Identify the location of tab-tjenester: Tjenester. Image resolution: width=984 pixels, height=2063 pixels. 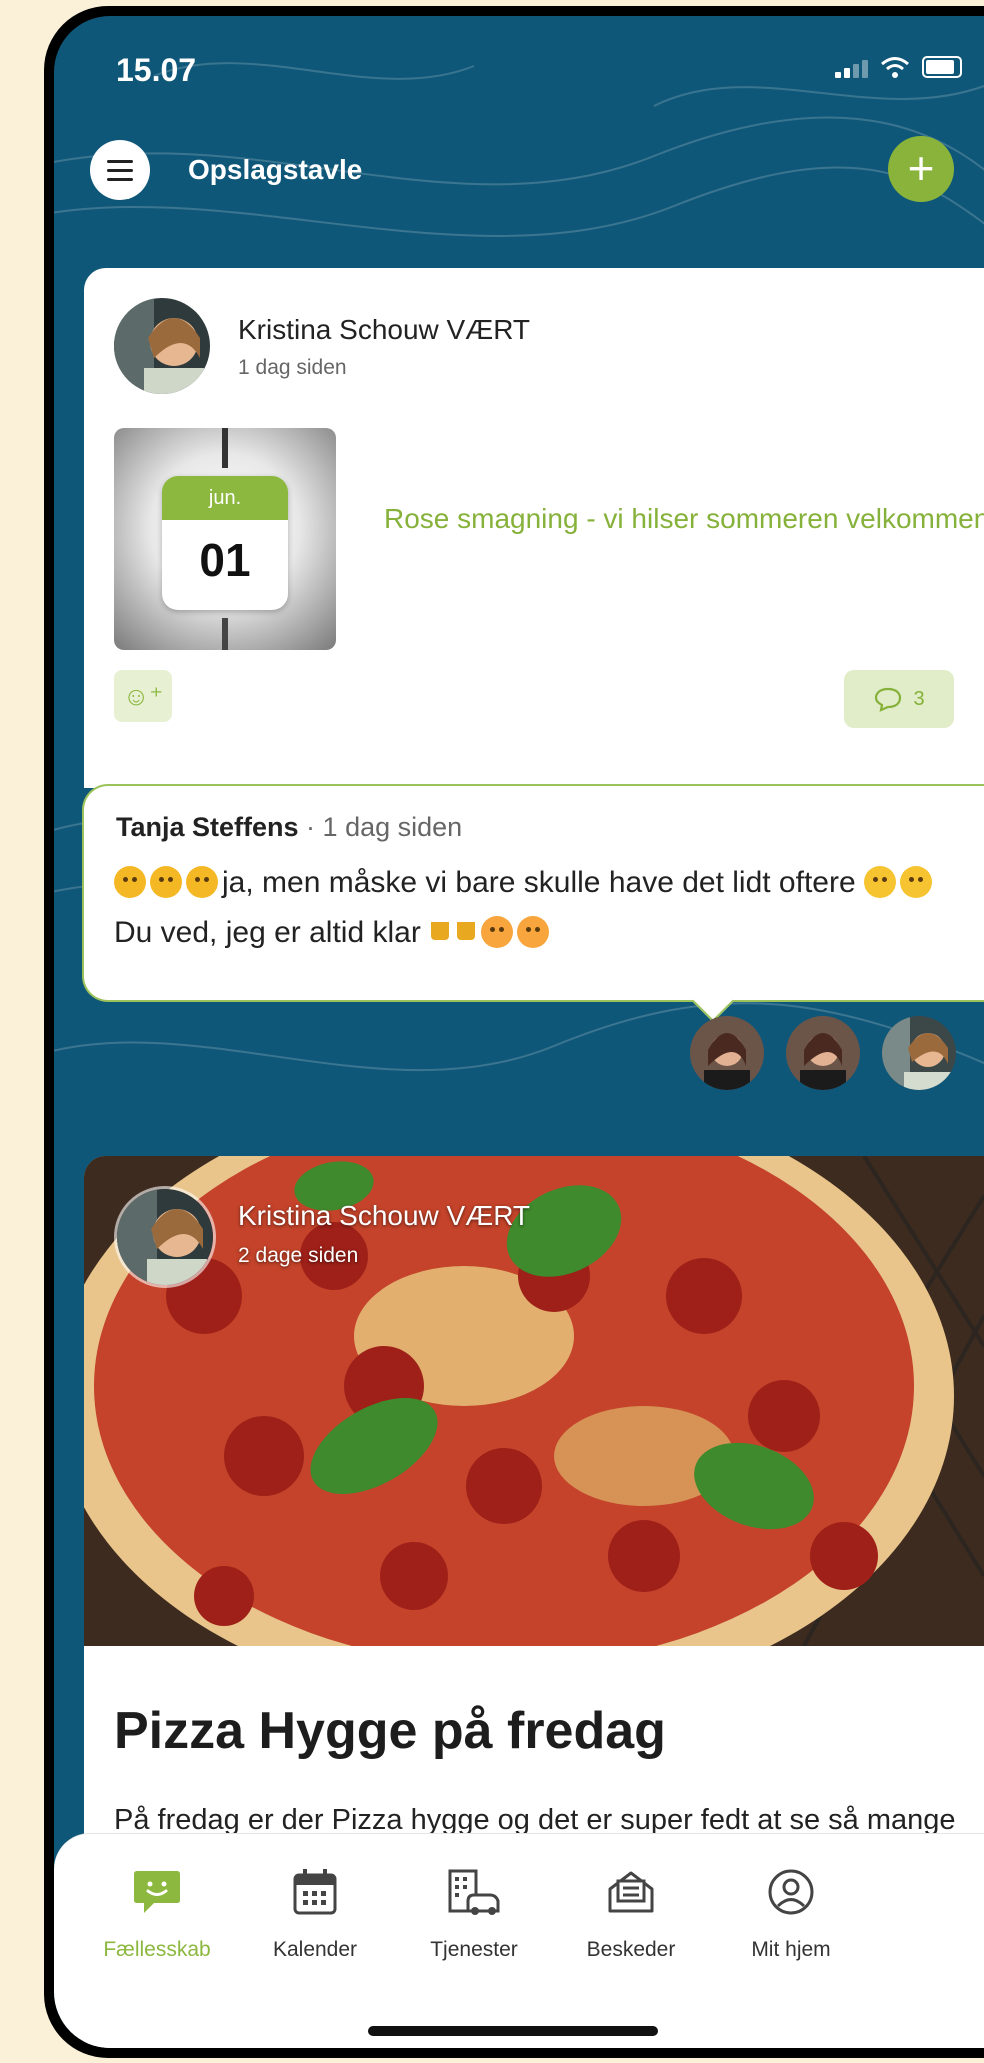
(474, 1912).